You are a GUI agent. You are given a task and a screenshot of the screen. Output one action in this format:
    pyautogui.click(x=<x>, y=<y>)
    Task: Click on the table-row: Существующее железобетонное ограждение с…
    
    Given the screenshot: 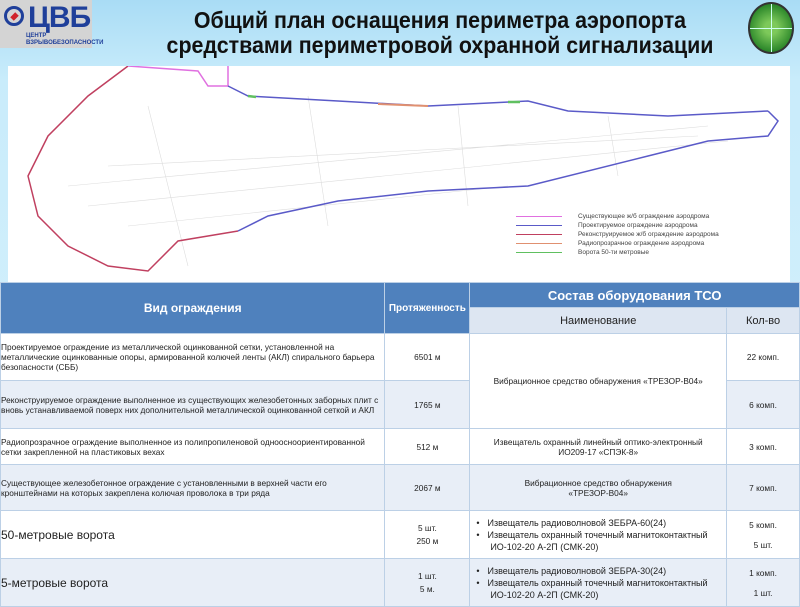 What is the action you would take?
    pyautogui.click(x=400, y=487)
    